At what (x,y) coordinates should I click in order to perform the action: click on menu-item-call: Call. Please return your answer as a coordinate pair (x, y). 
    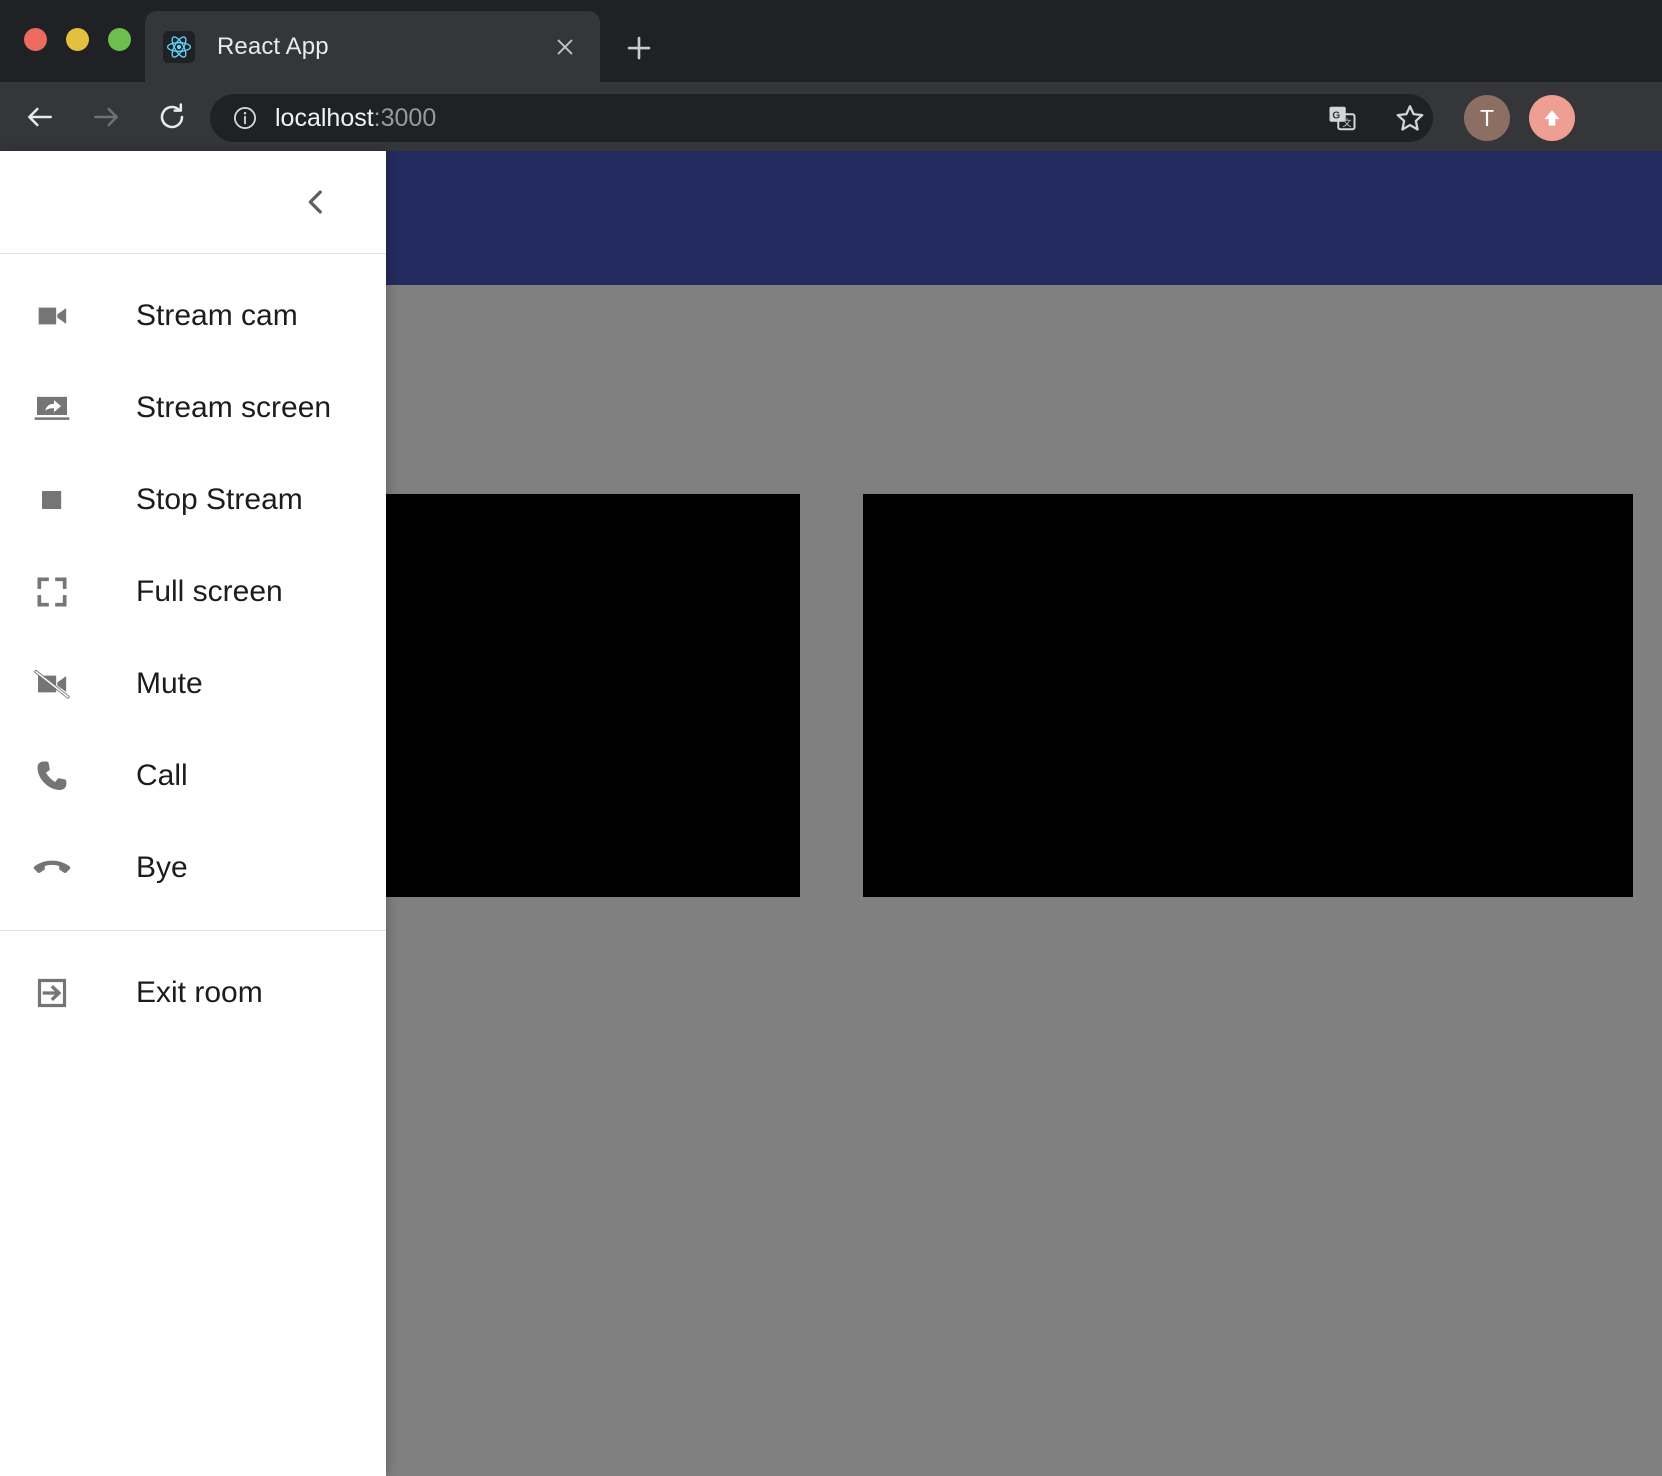
    Looking at the image, I should click on (193, 776).